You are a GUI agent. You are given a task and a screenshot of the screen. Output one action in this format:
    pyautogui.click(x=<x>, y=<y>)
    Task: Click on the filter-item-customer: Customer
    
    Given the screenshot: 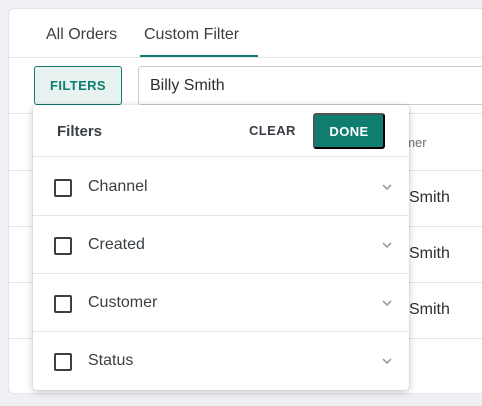 What is the action you would take?
    pyautogui.click(x=221, y=303)
    